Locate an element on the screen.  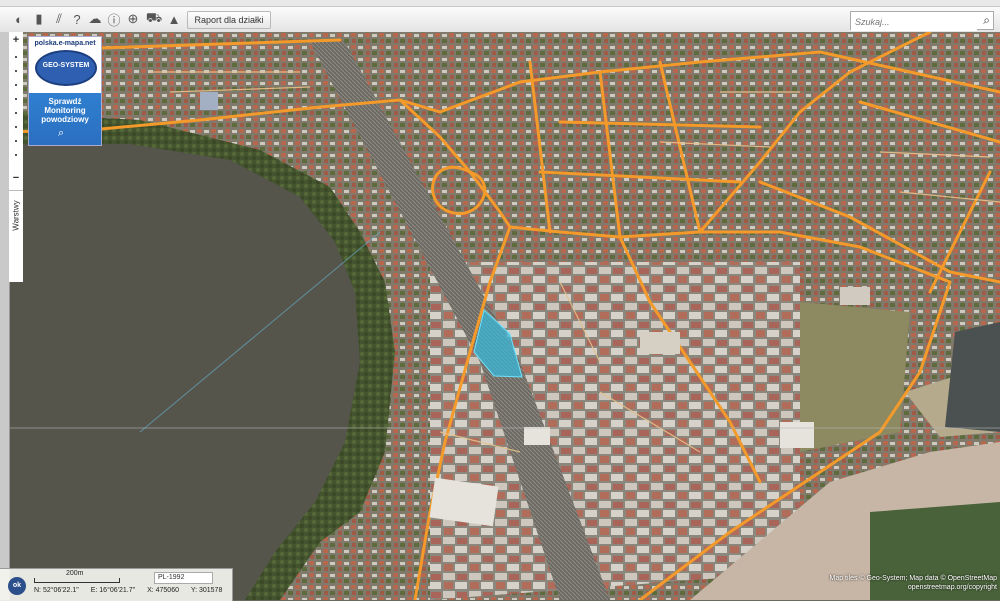
logo-text: GEO-SYSTEM is located at coordinates (66, 65).